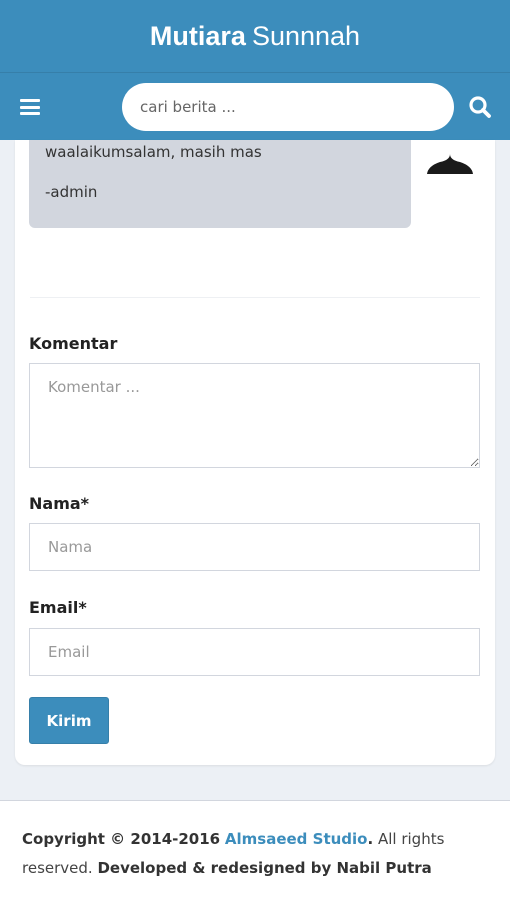  What do you see at coordinates (254, 415) in the screenshot?
I see `komentar-field` at bounding box center [254, 415].